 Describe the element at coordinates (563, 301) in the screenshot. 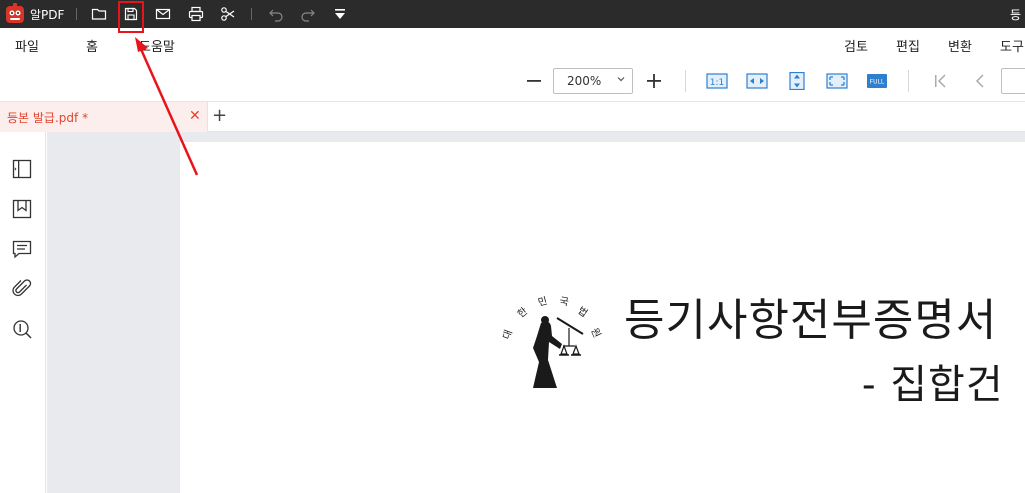

I see `svg-text: 국` at that location.